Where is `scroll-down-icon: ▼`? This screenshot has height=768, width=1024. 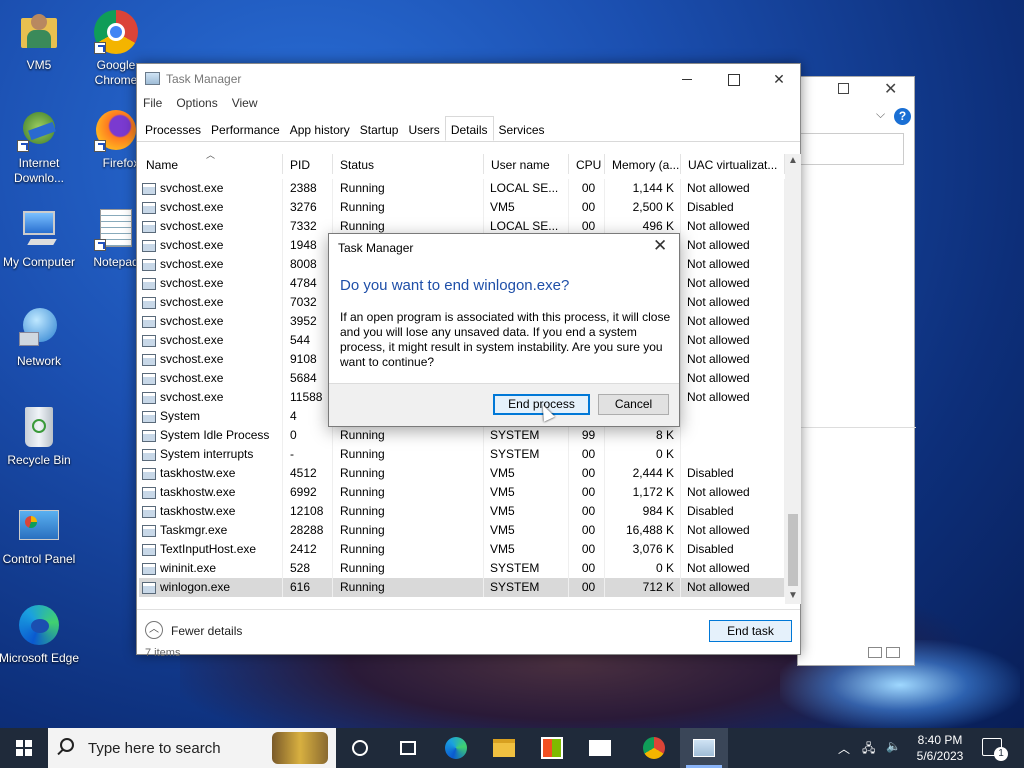 scroll-down-icon: ▼ is located at coordinates (793, 595).